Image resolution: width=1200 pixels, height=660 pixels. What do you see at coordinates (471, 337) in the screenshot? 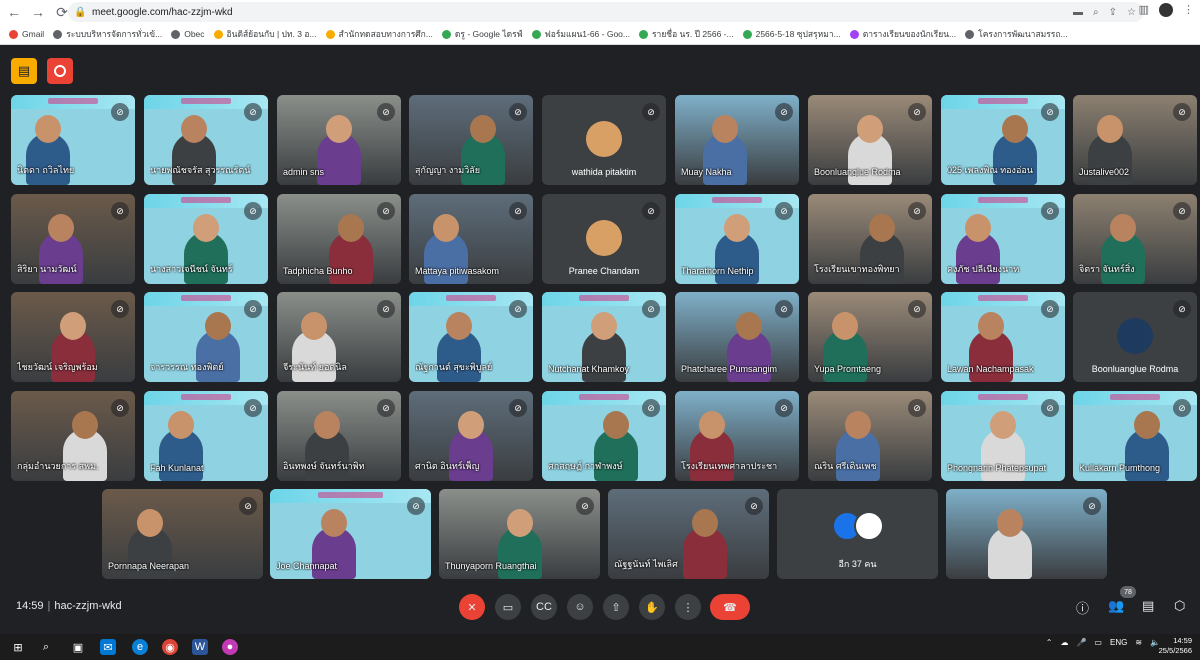
I see `participant-tile: ⊘ ณัฐกานต์ สุขะพิบูลย์` at bounding box center [471, 337].